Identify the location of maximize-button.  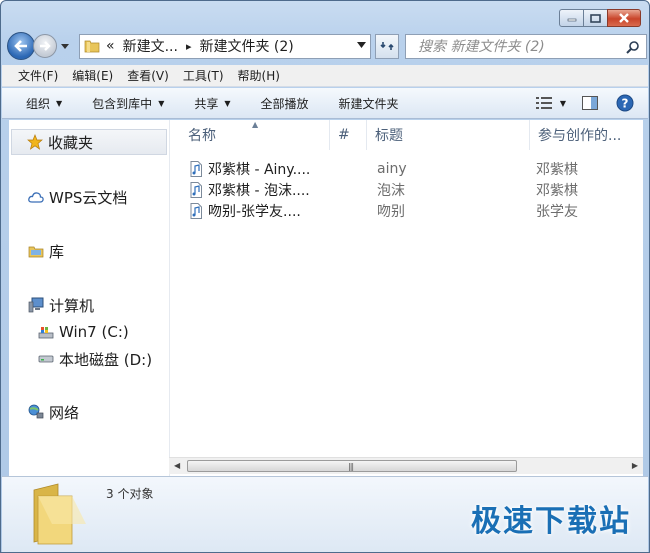
(595, 18).